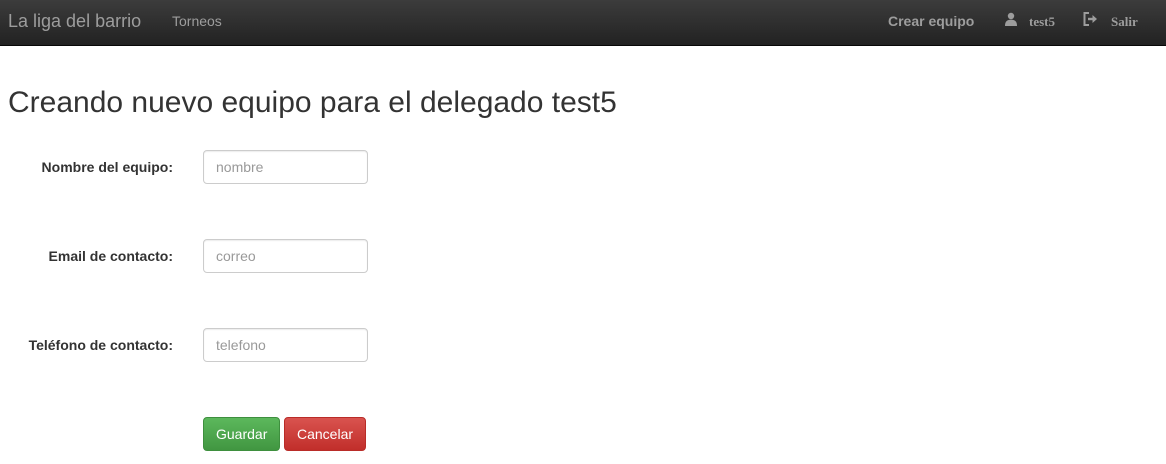  I want to click on logout-link: Salir, so click(1110, 22).